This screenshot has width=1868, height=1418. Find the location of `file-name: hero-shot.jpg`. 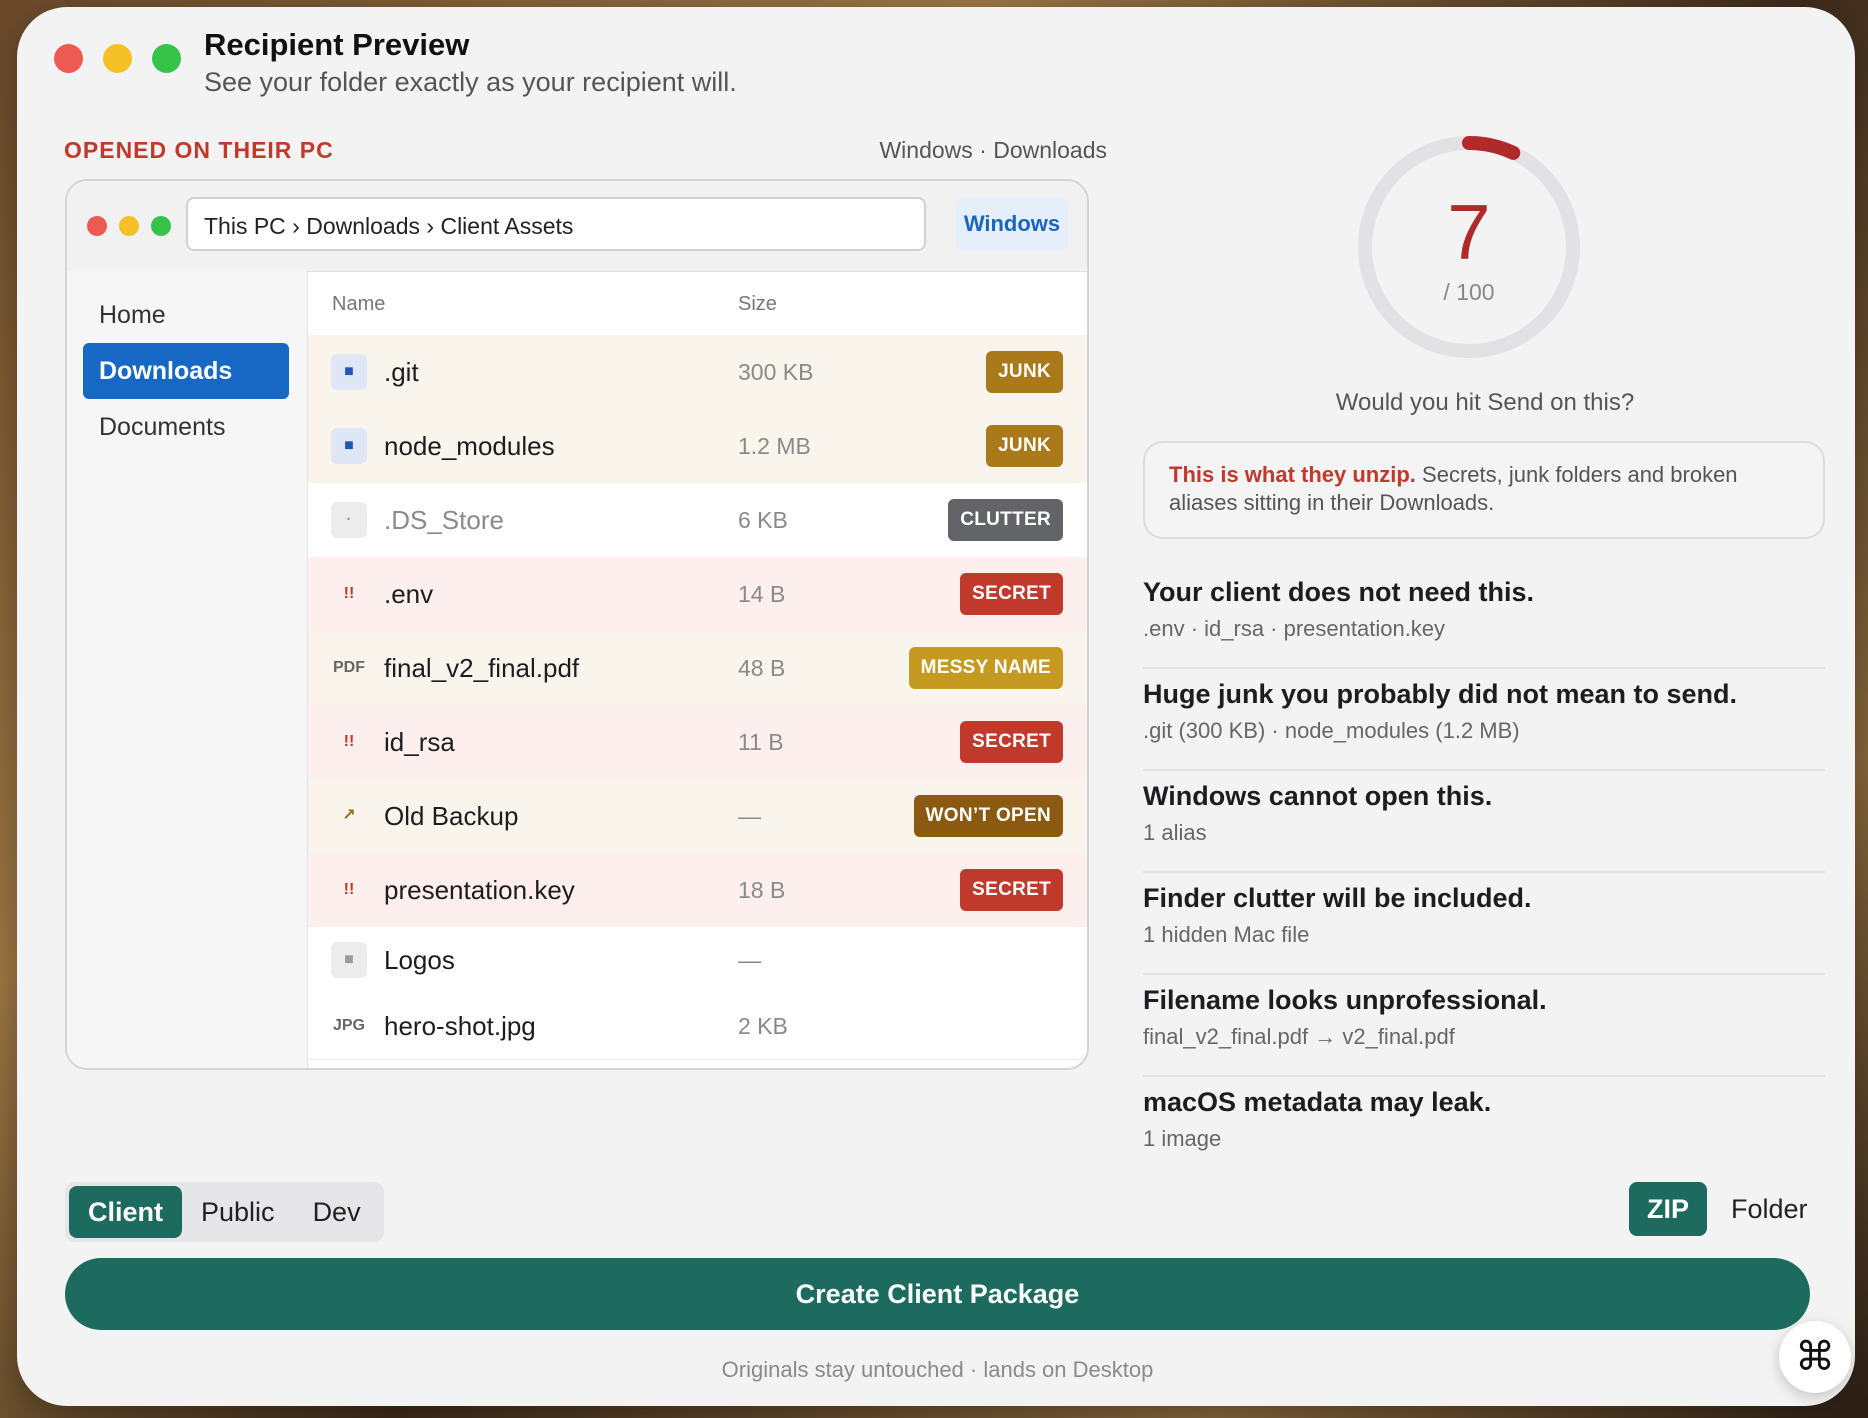

file-name: hero-shot.jpg is located at coordinates (460, 1026).